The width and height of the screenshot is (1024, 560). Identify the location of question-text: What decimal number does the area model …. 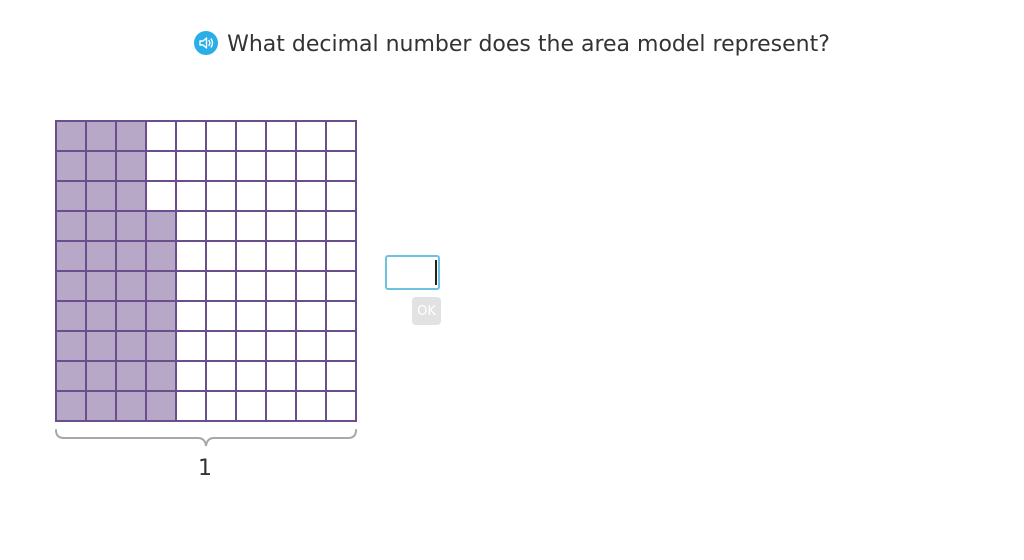
(528, 44).